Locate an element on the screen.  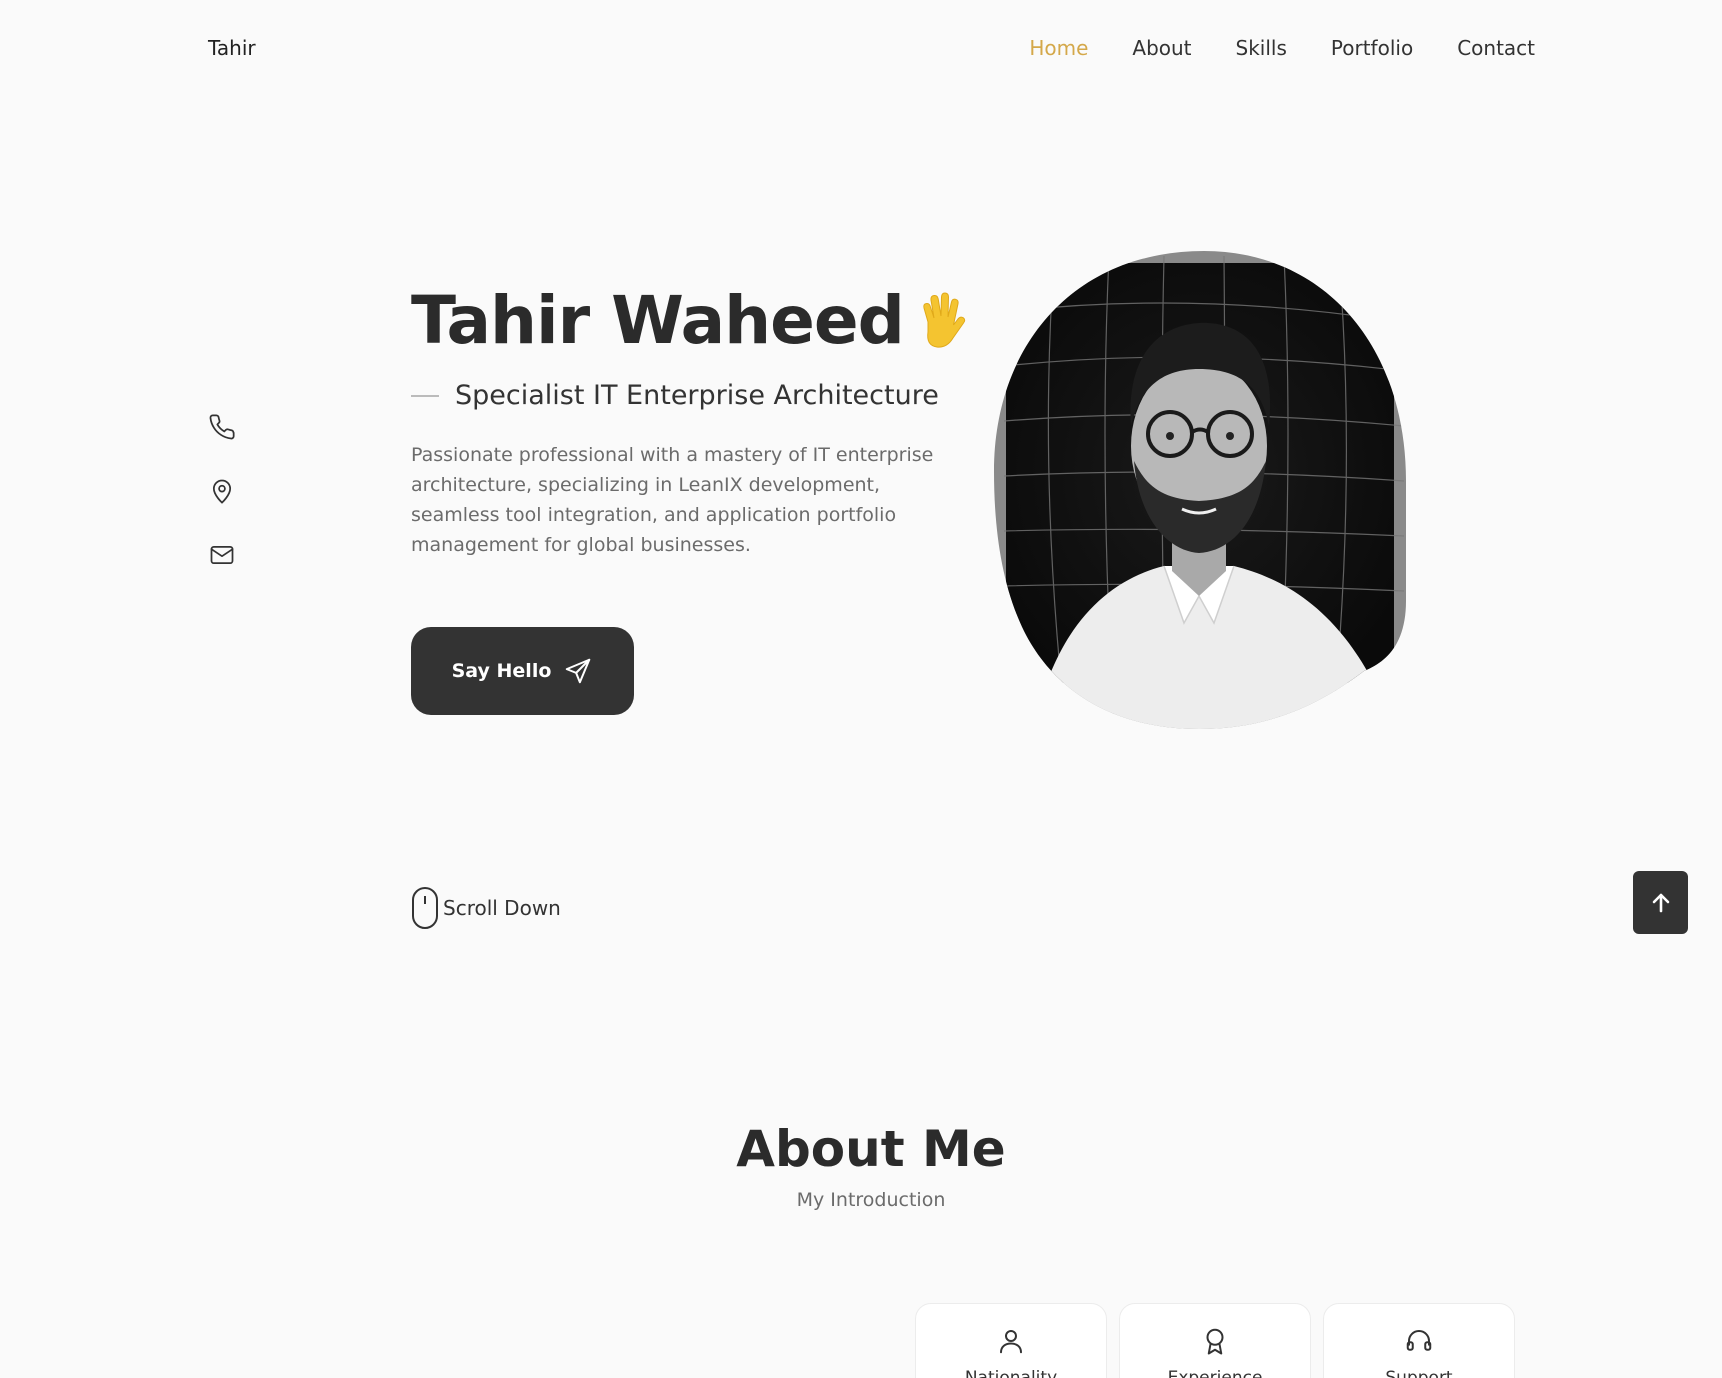
send-icon is located at coordinates (578, 671).